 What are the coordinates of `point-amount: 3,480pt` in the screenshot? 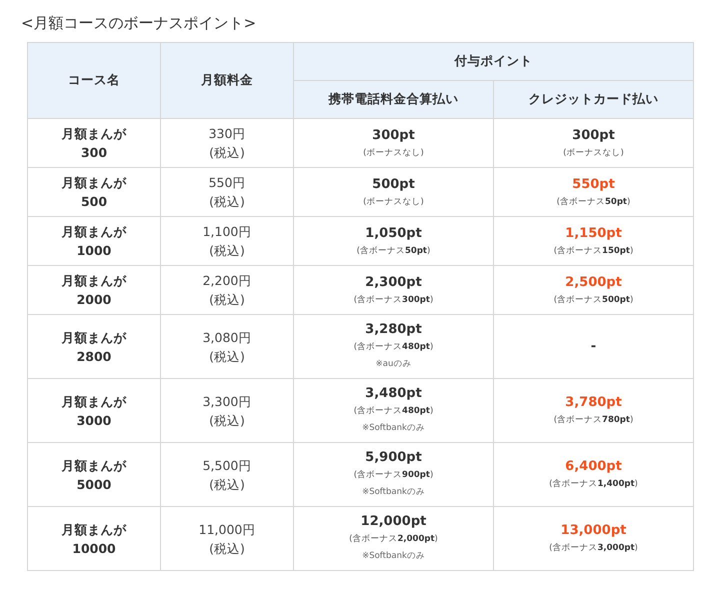 It's located at (393, 394).